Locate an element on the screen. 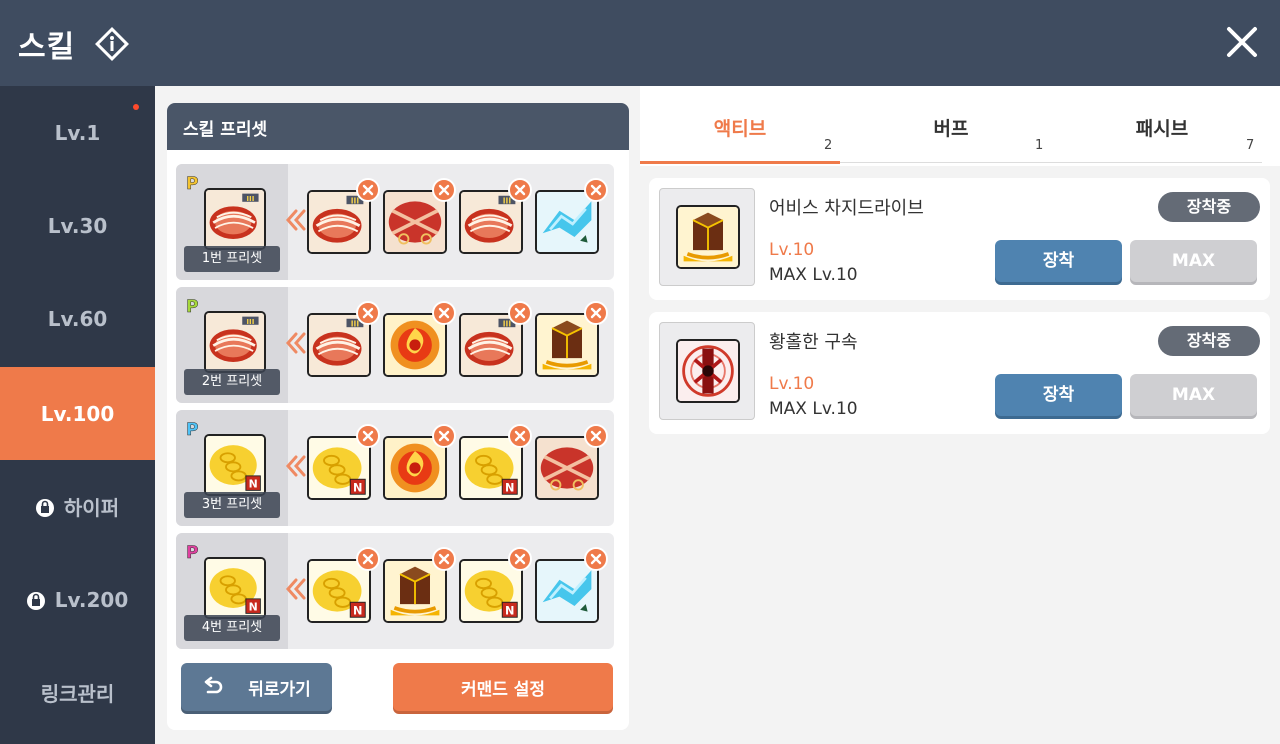 Image resolution: width=1280 pixels, height=744 pixels. sidebar-item-label: Lv.1 is located at coordinates (77, 132).